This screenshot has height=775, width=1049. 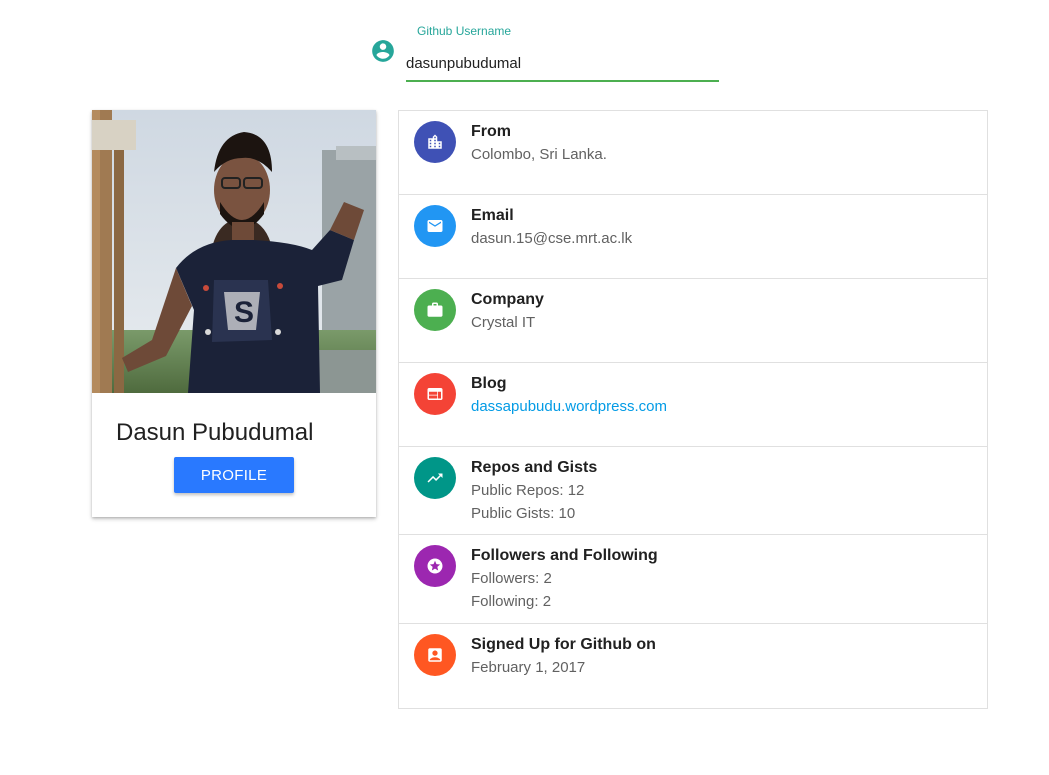 I want to click on item-title: Followers and Following, so click(x=564, y=555).